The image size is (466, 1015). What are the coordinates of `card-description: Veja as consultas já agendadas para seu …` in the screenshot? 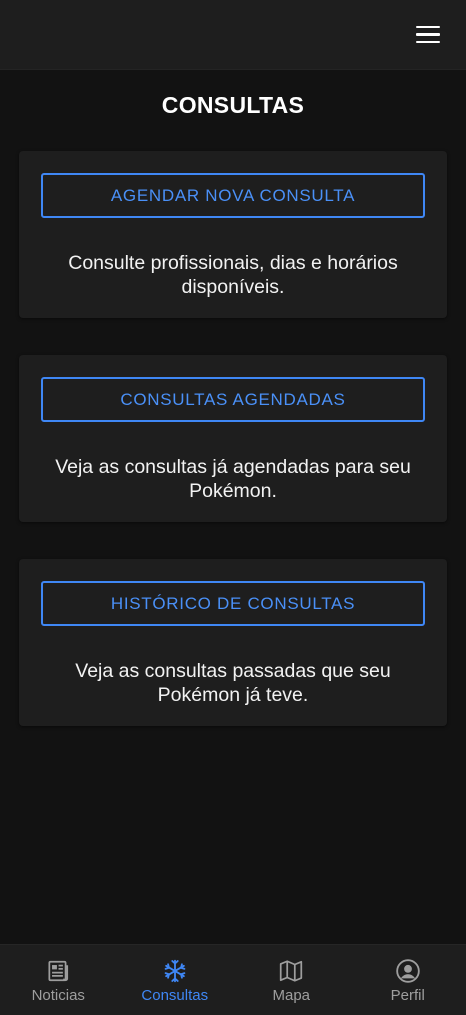 It's located at (233, 479).